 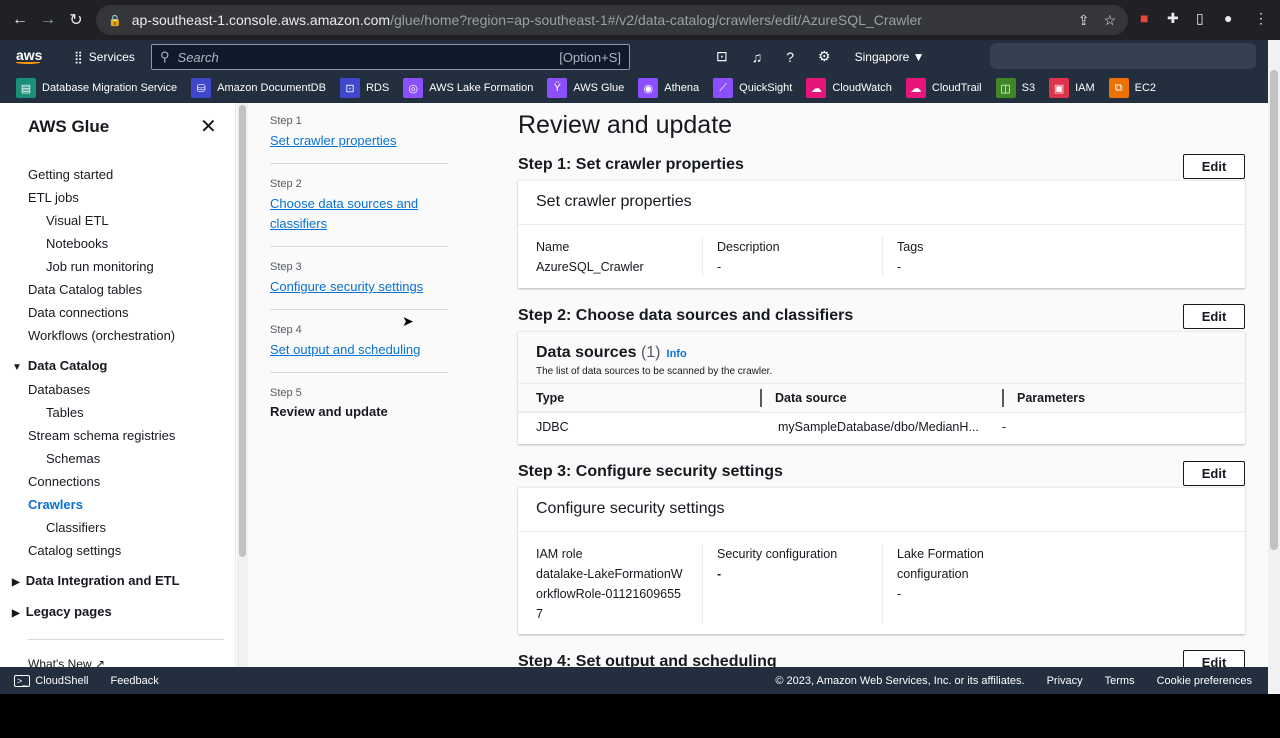 I want to click on favorite-label: RDS, so click(x=377, y=88).